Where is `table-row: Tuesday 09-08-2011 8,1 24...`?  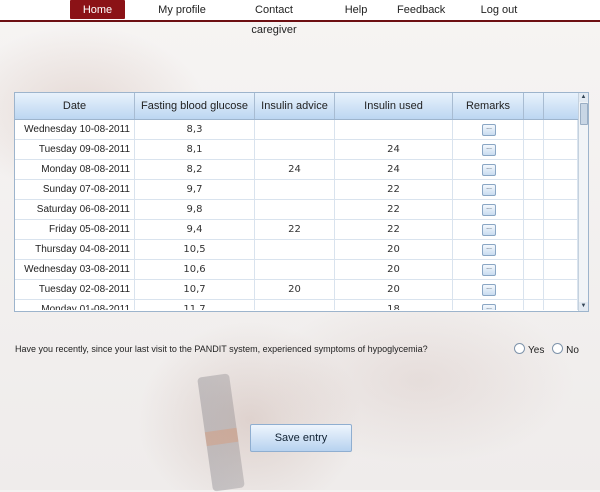 table-row: Tuesday 09-08-2011 8,1 24... is located at coordinates (296, 150).